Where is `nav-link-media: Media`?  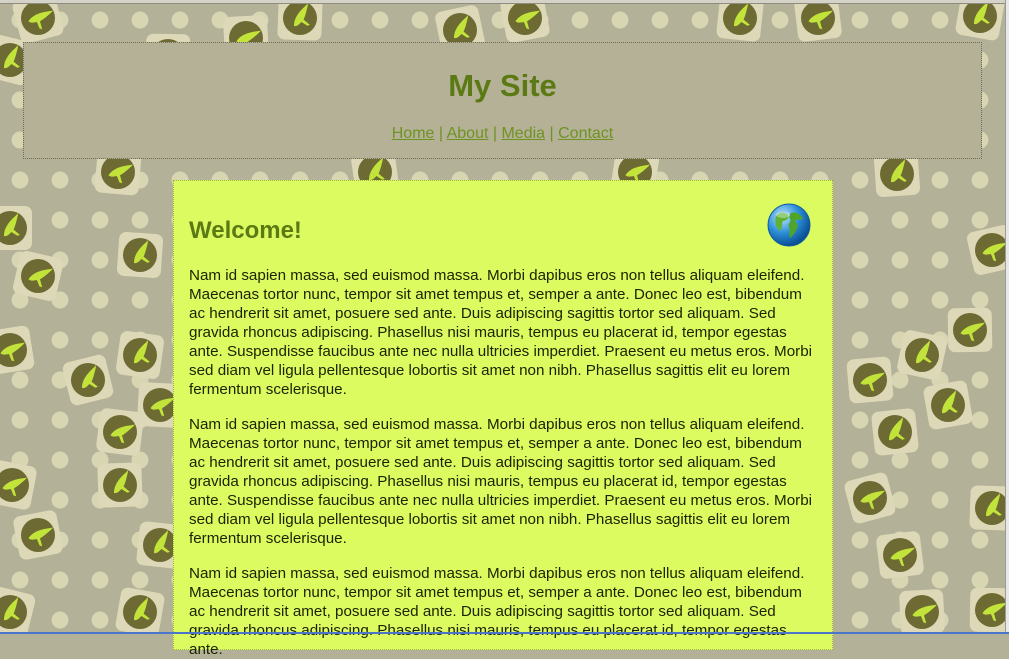
nav-link-media: Media is located at coordinates (523, 133).